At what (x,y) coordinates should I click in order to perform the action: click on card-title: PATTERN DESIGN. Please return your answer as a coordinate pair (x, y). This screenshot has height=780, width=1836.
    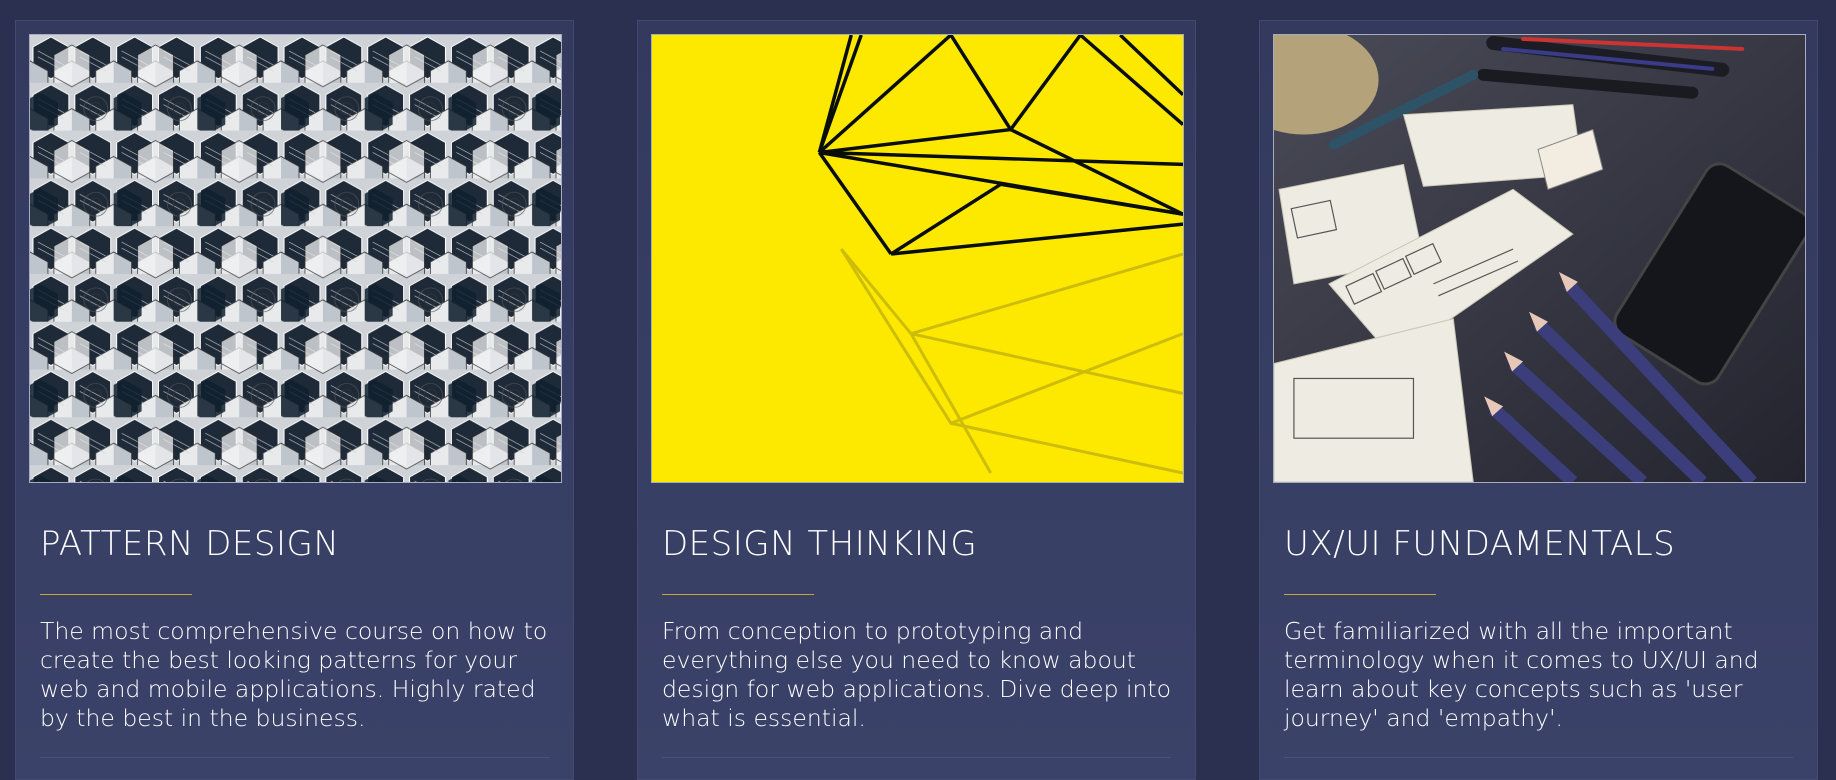
    Looking at the image, I should click on (190, 544).